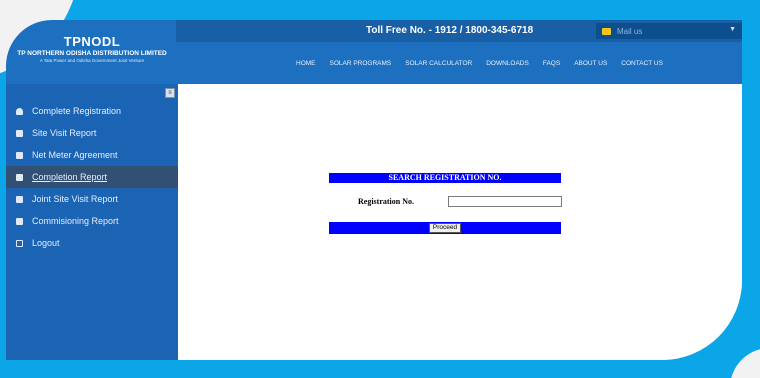  Describe the element at coordinates (64, 133) in the screenshot. I see `sidebar-item-label: Site Visit Report` at that location.